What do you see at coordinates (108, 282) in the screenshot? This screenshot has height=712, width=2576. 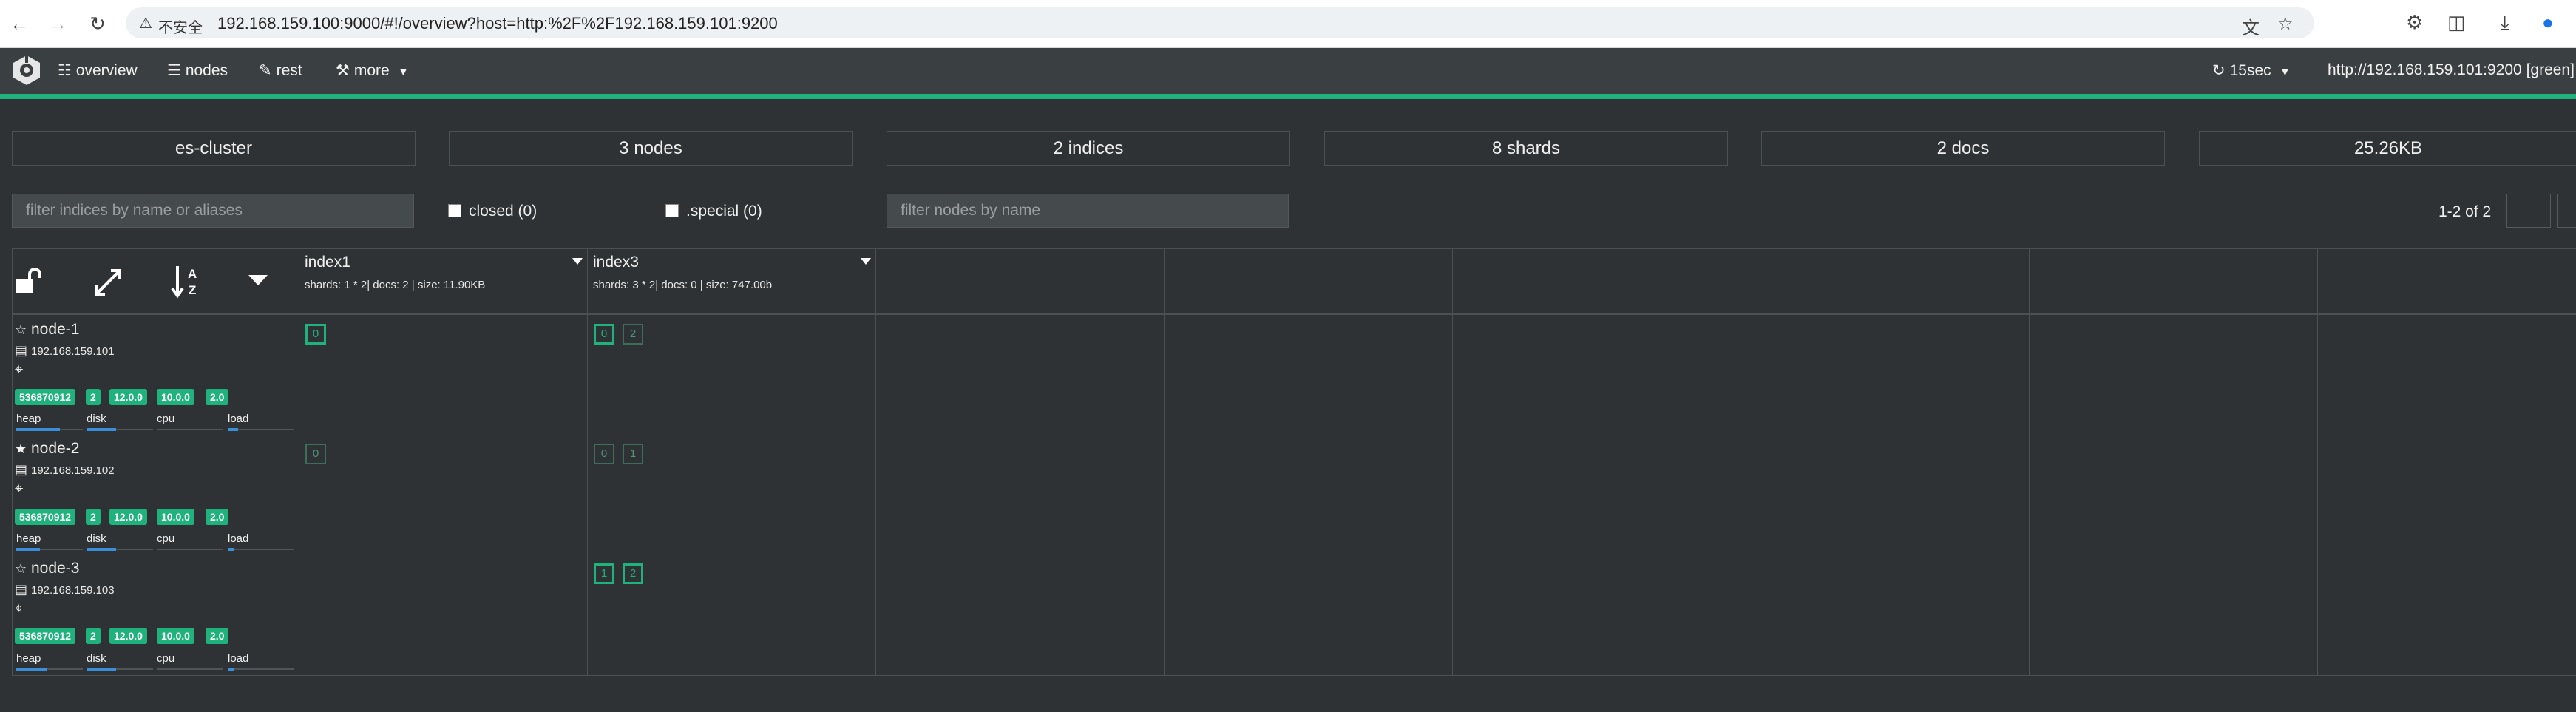 I see `expand-icon` at bounding box center [108, 282].